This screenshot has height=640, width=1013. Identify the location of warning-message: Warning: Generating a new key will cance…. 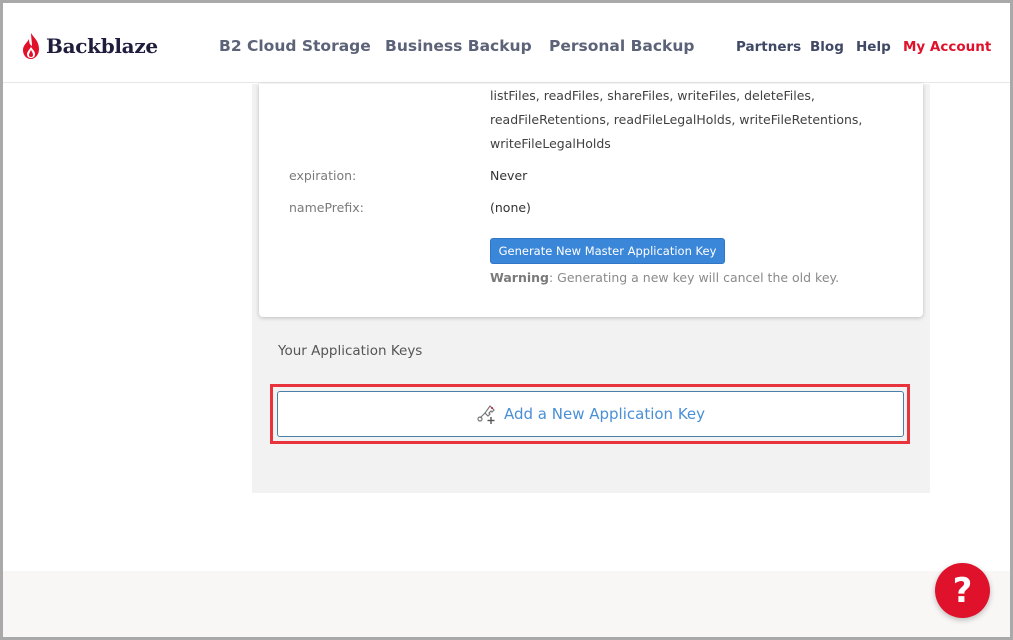
(664, 277).